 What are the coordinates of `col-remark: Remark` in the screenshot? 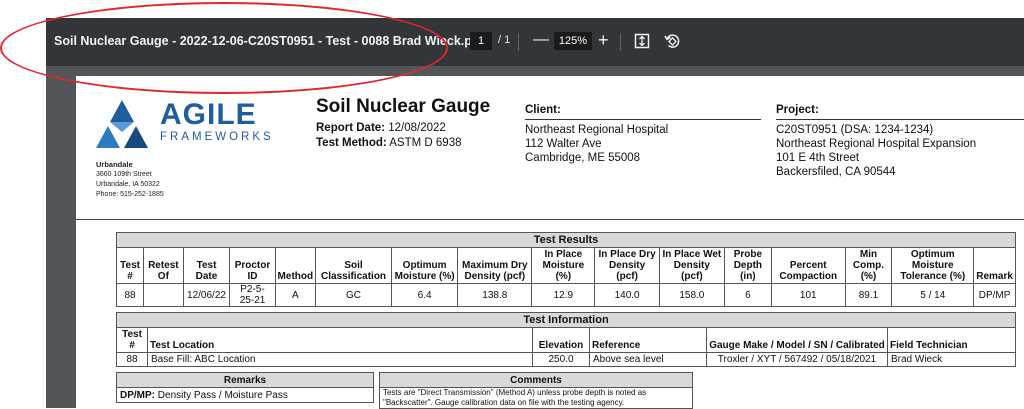 It's located at (994, 265).